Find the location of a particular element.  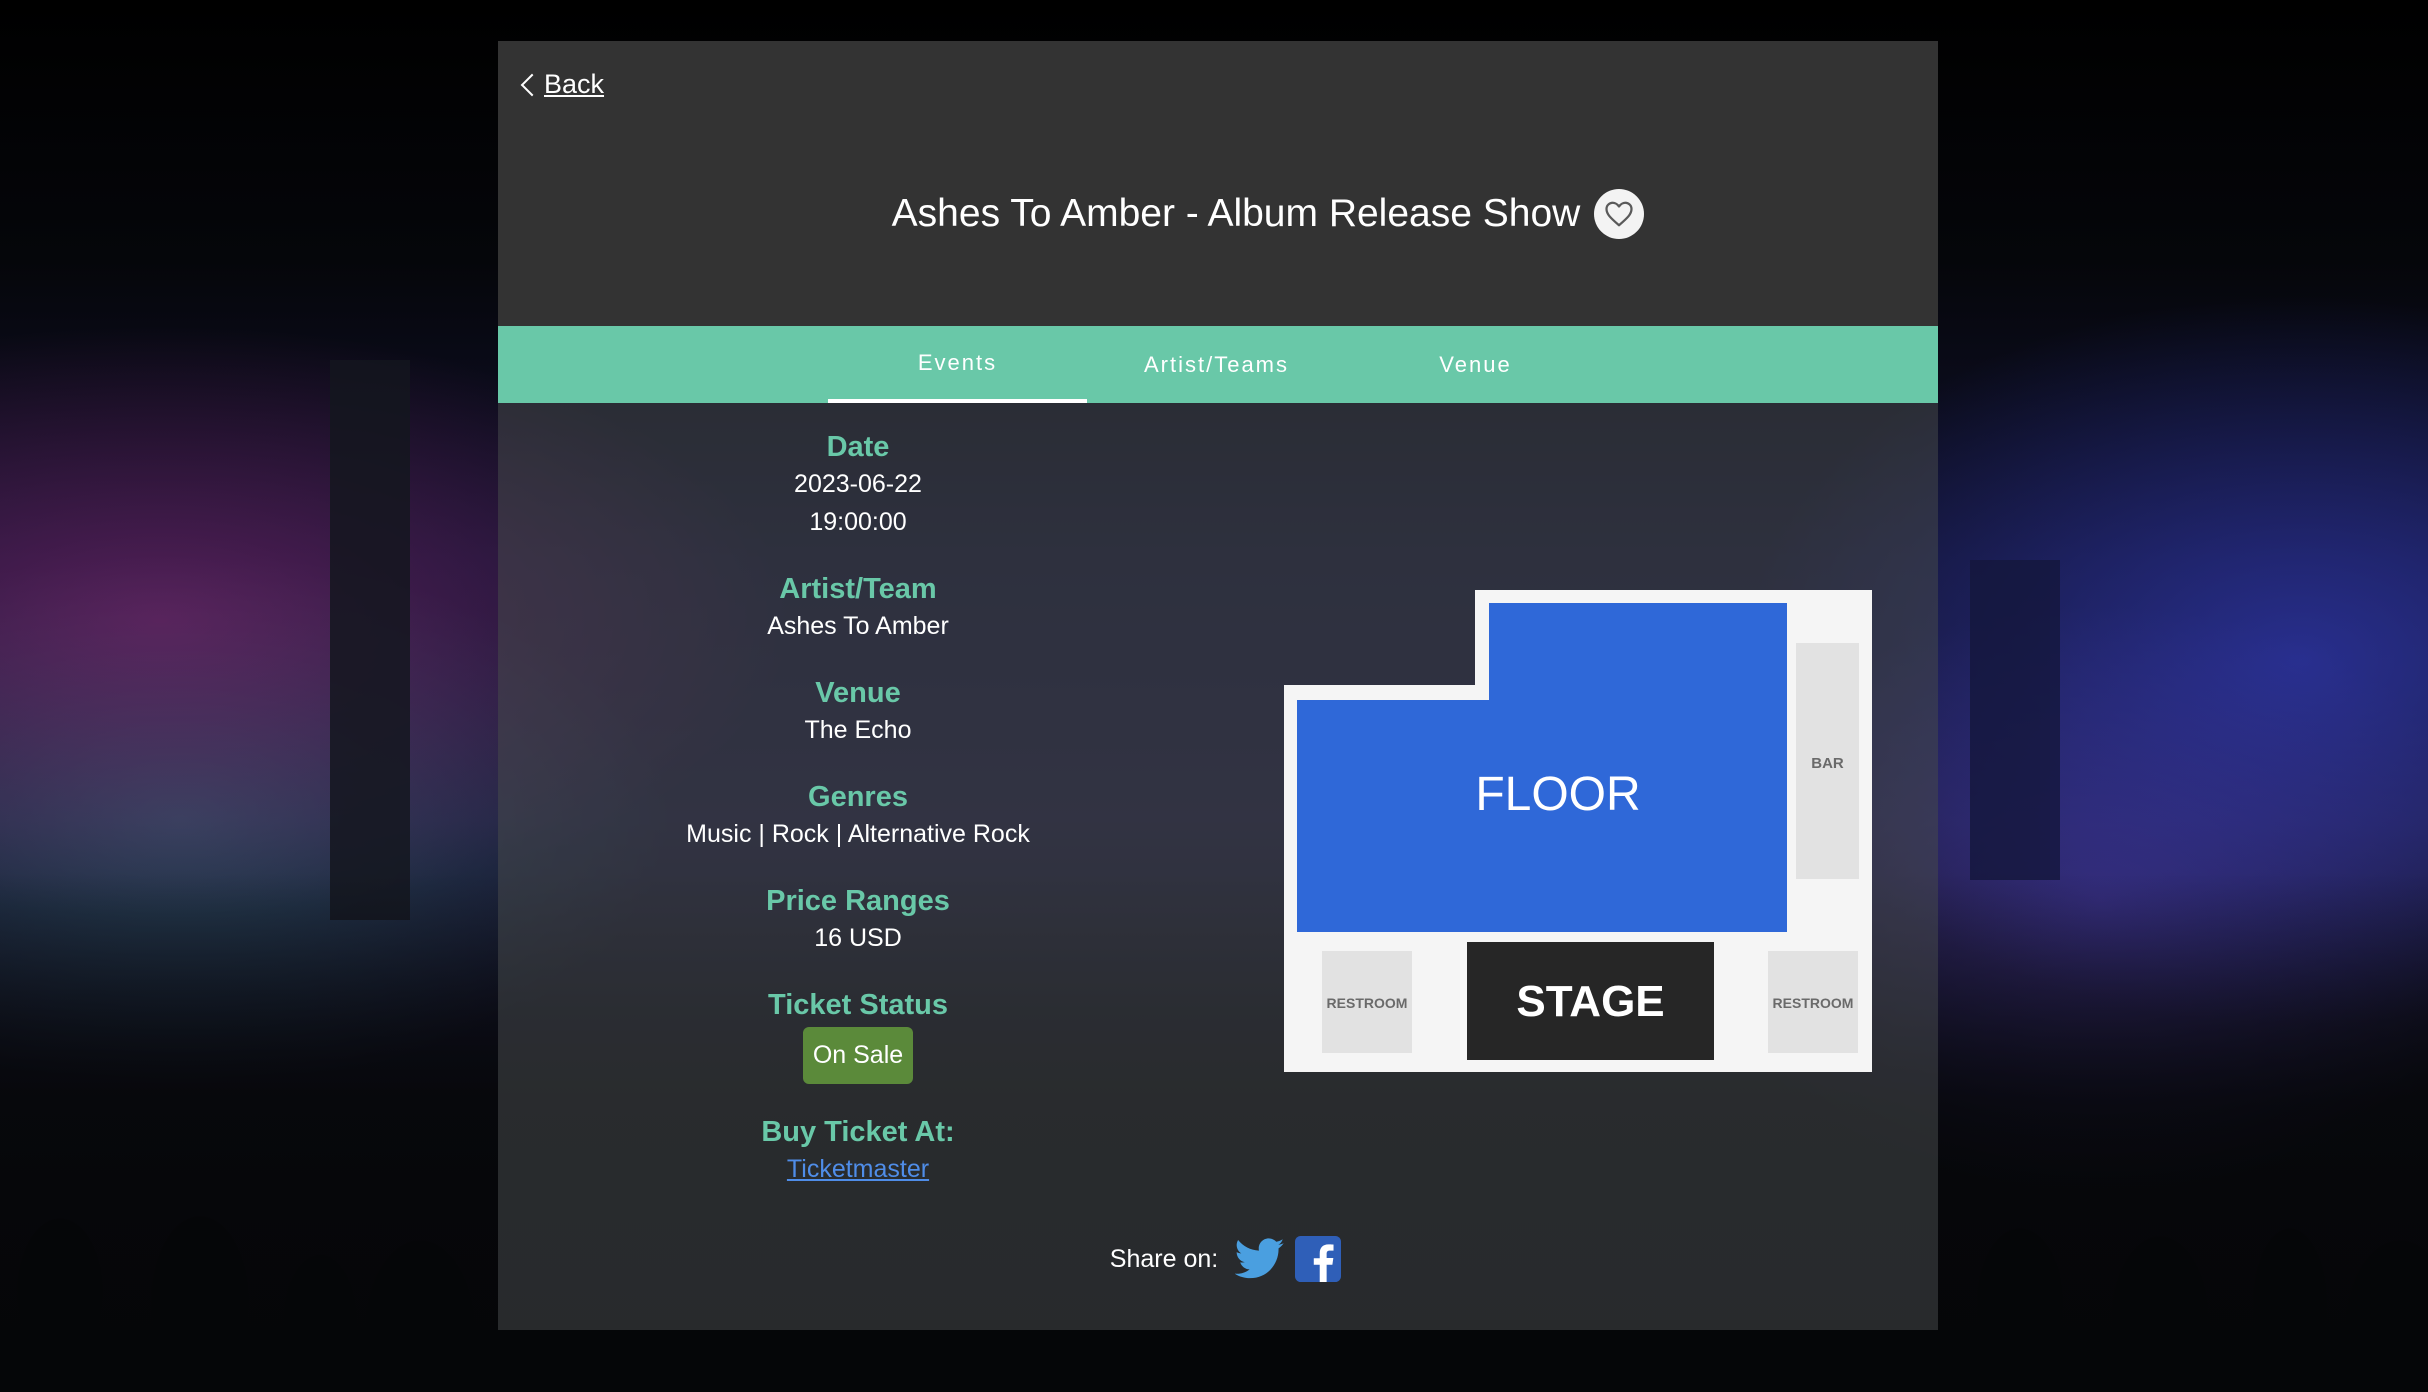

price-field: Price Ranges 16 USD is located at coordinates (858, 920).